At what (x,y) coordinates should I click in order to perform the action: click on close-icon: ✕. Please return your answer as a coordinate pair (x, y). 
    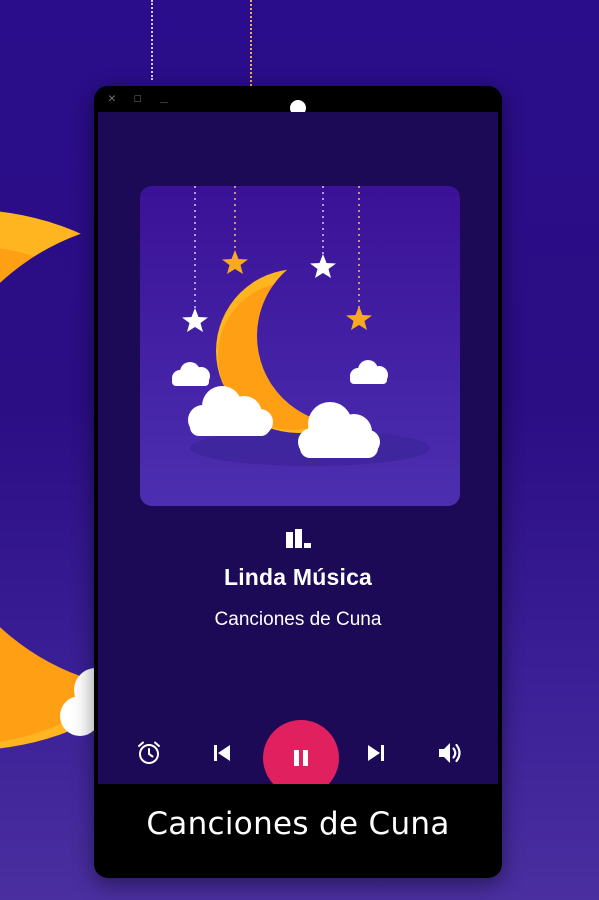
    Looking at the image, I should click on (112, 99).